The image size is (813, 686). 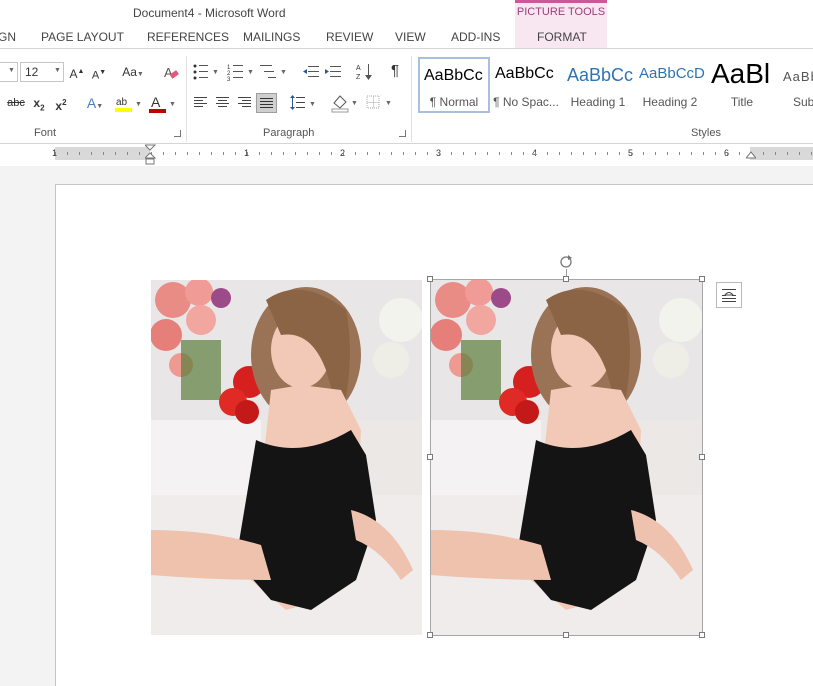 I want to click on font-size-value: 12, so click(x=32, y=72).